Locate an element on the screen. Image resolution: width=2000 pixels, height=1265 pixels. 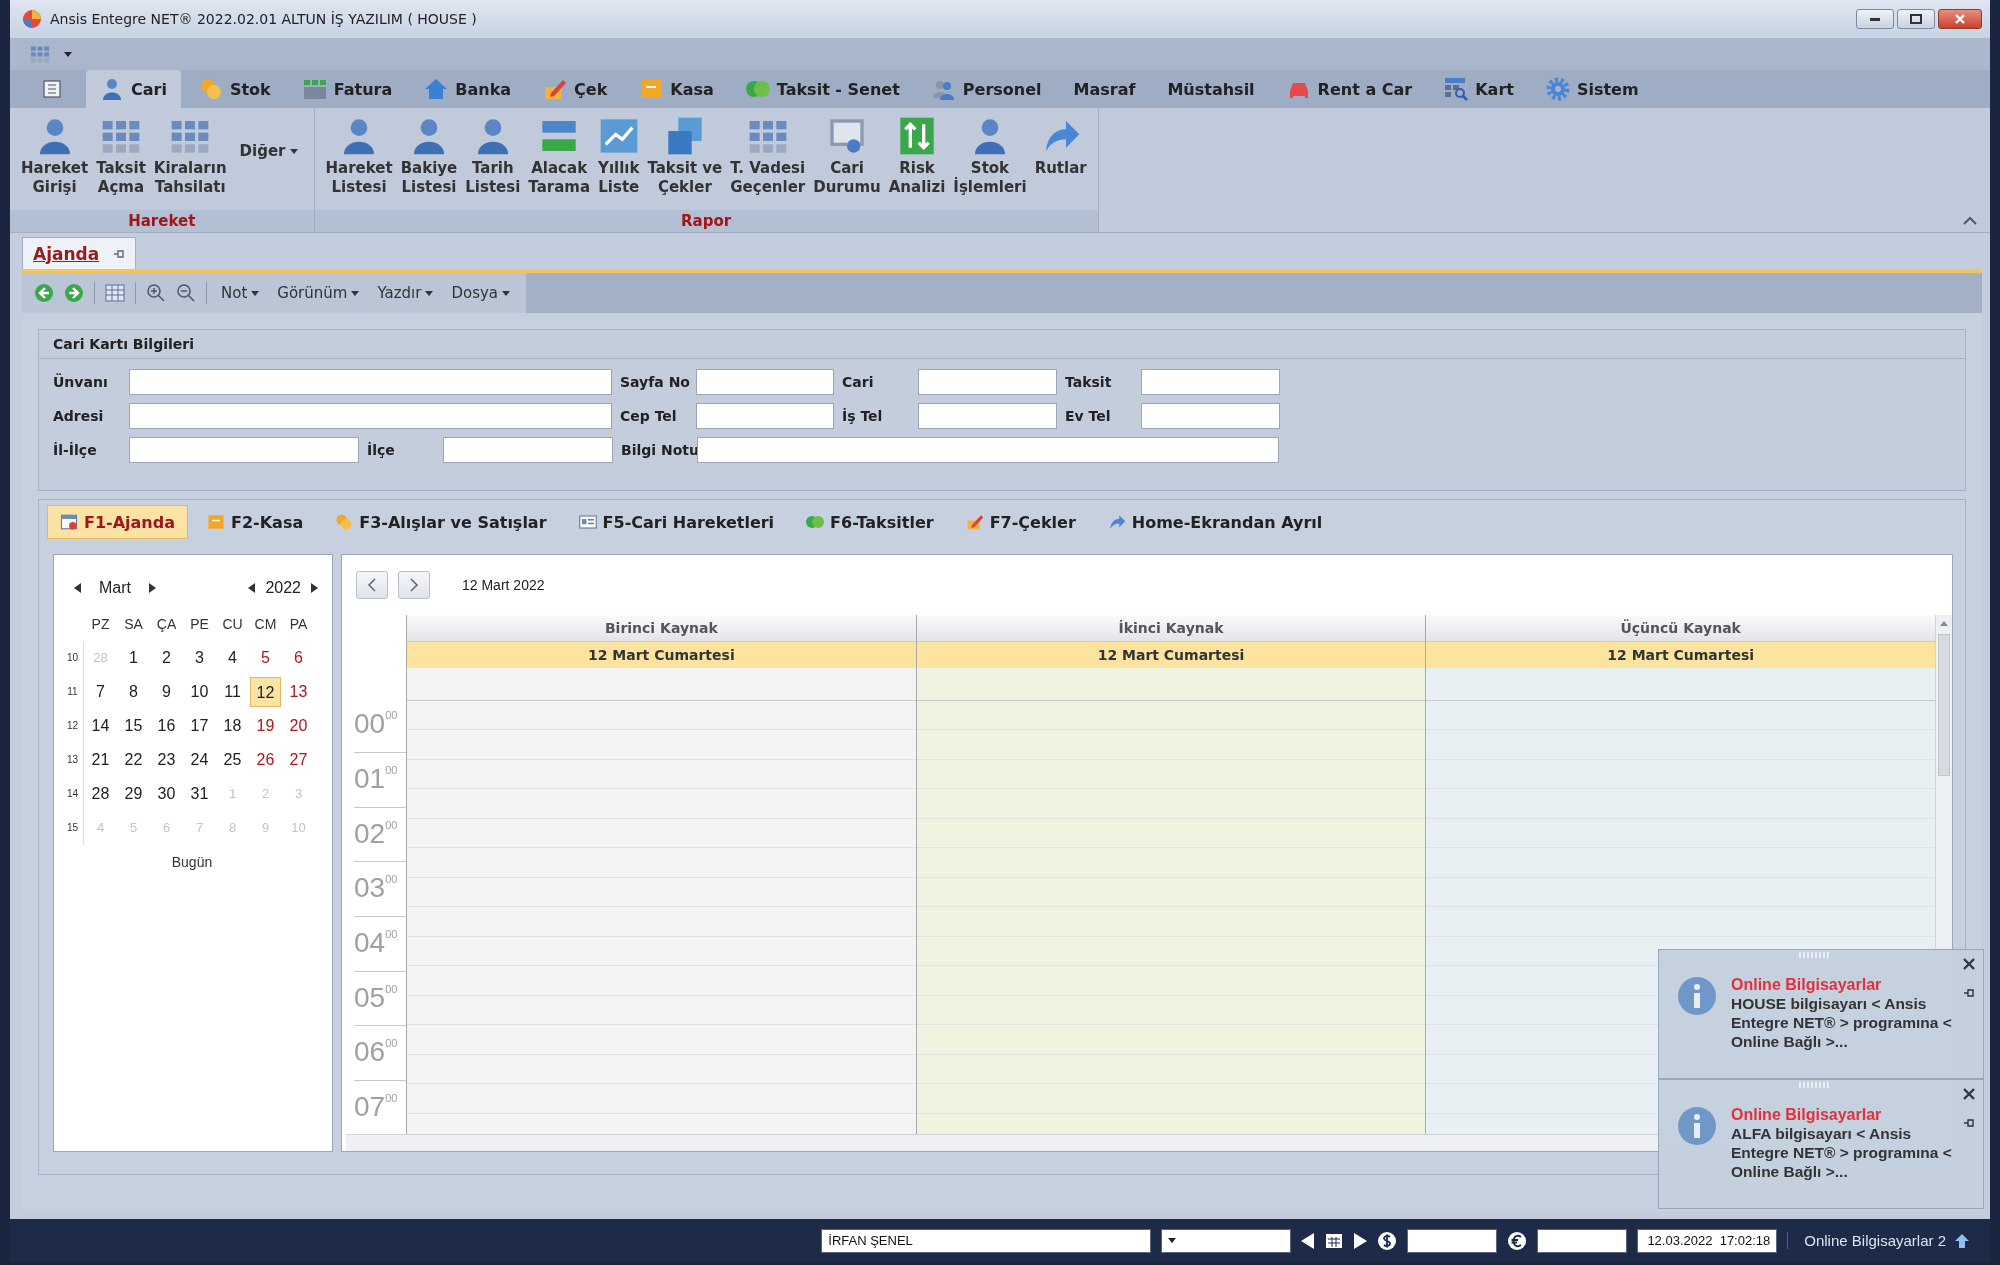
online-status: Online Bilgisayarlar 2 is located at coordinates (1875, 1240).